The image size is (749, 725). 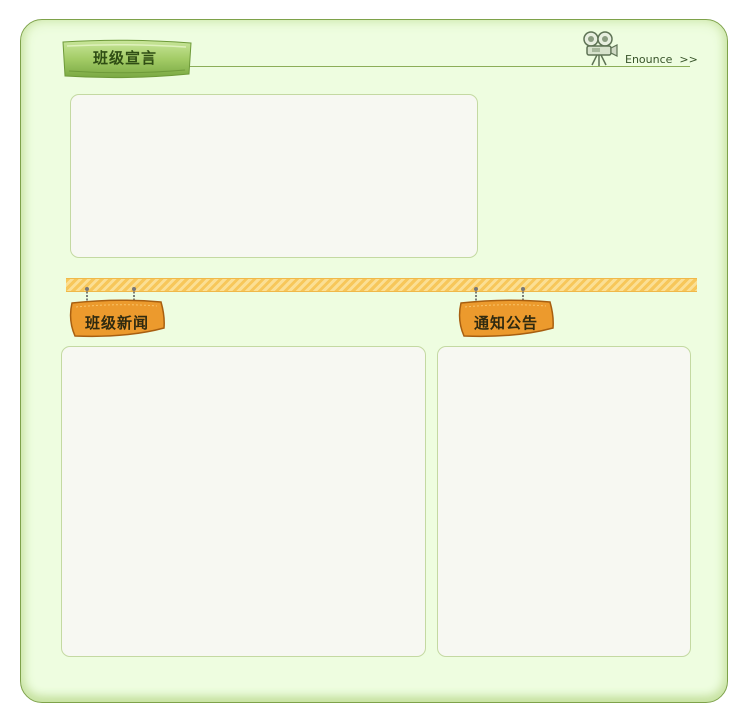 I want to click on enounce-more-link: Enounce >>, so click(x=661, y=59).